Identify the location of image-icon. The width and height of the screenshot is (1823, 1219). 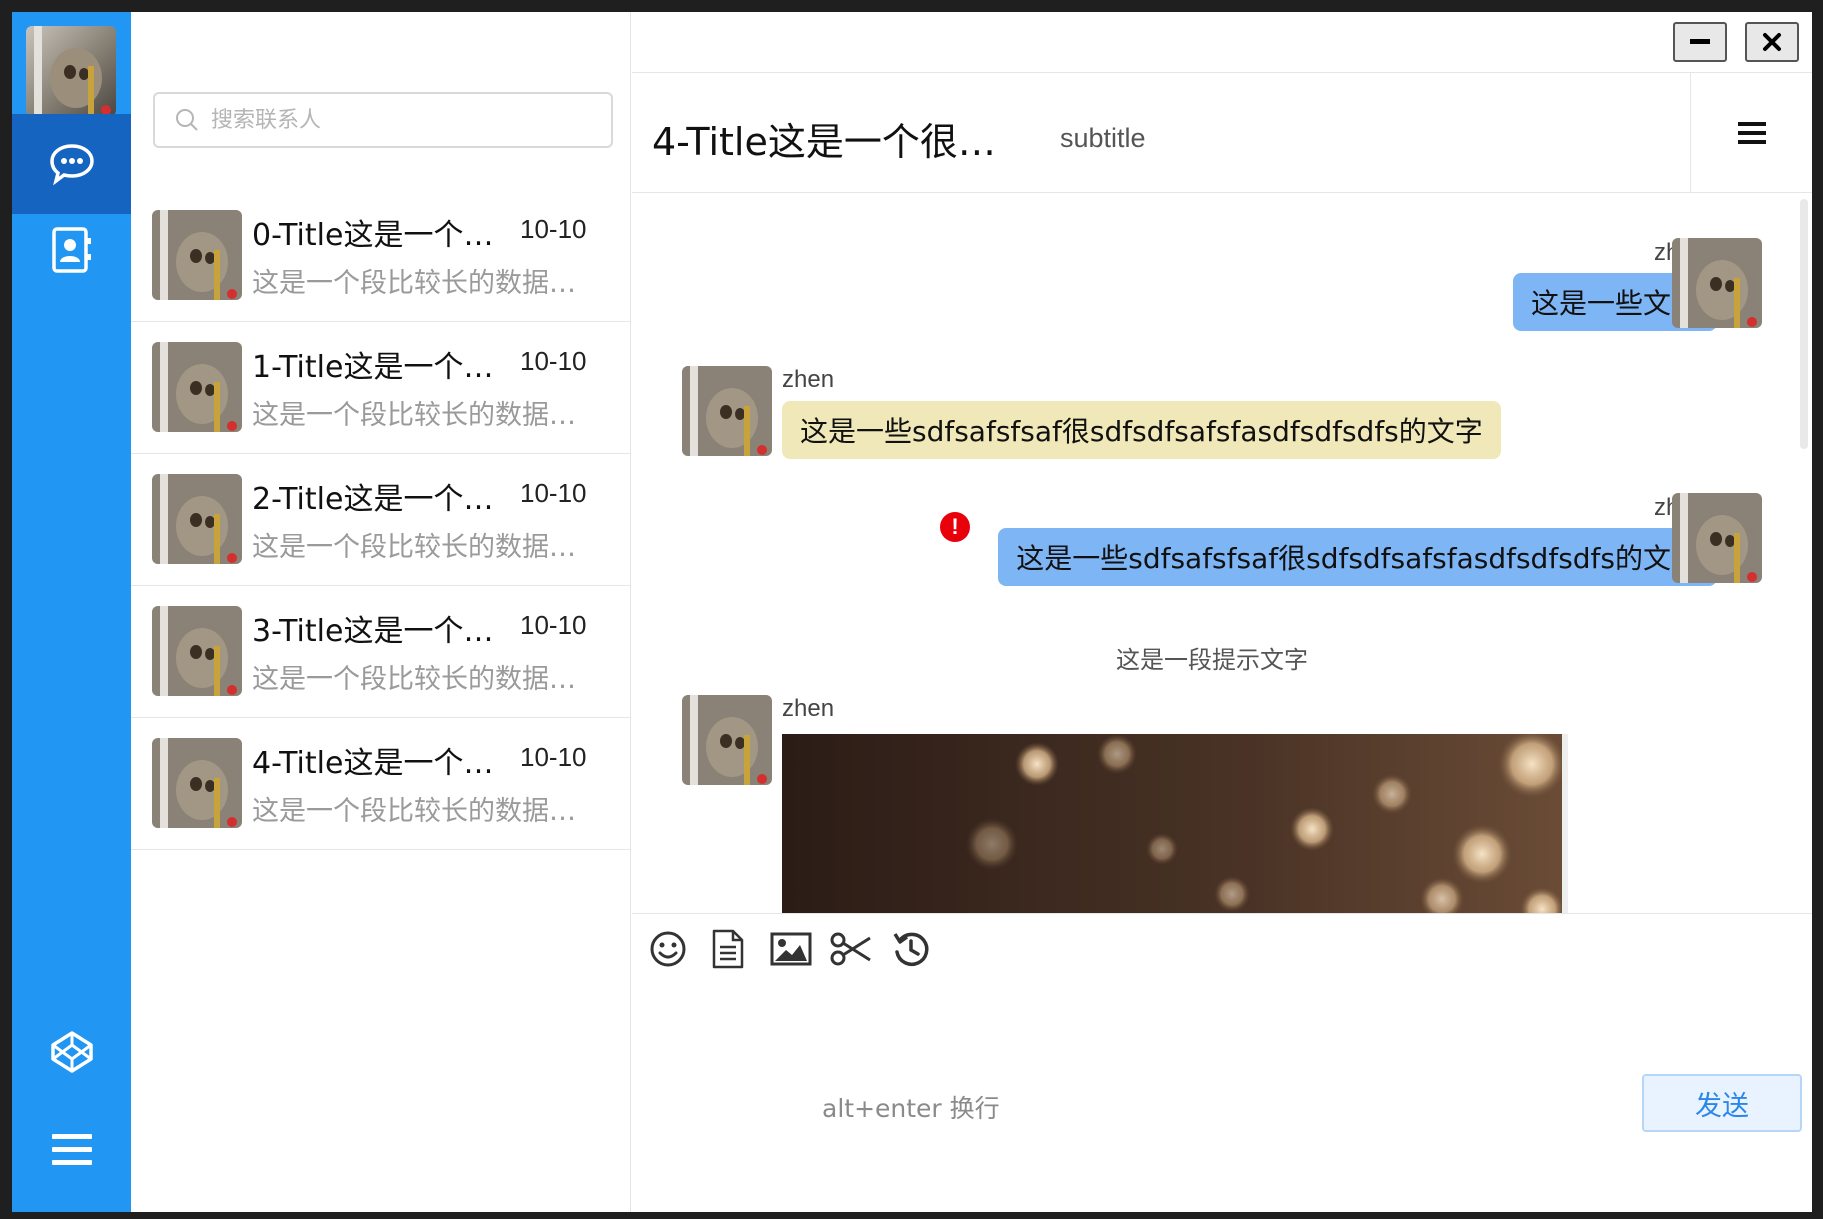
(791, 949).